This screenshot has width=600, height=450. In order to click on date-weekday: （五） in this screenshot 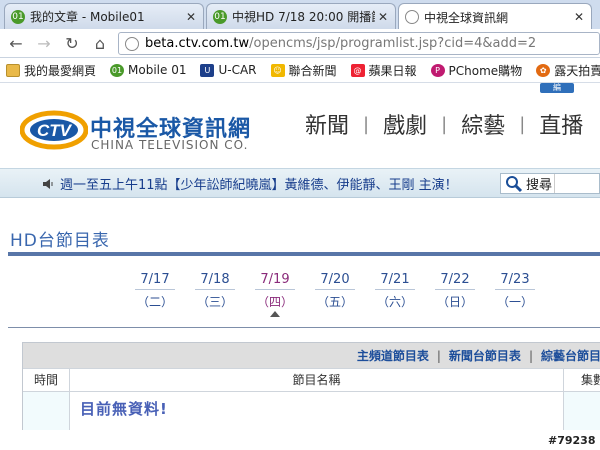, I will do `click(334, 302)`.